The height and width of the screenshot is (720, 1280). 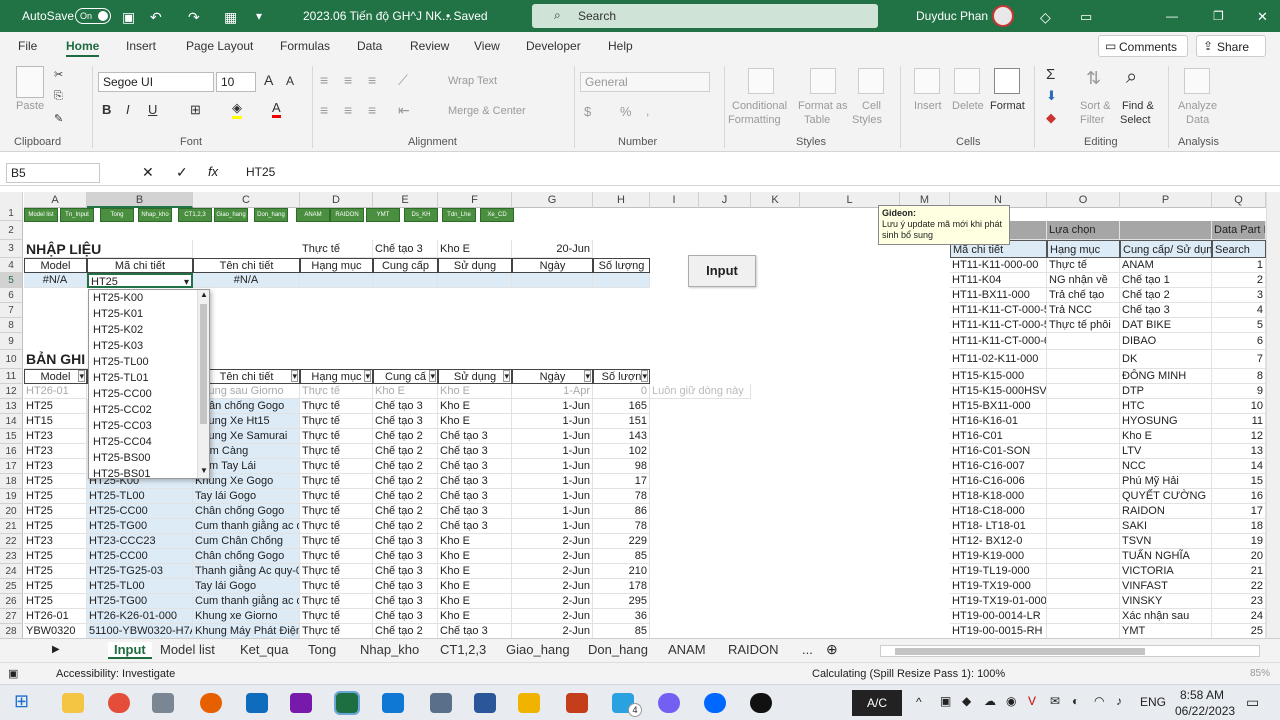 I want to click on cell: Phú Mỹ Hải, so click(x=1166, y=481).